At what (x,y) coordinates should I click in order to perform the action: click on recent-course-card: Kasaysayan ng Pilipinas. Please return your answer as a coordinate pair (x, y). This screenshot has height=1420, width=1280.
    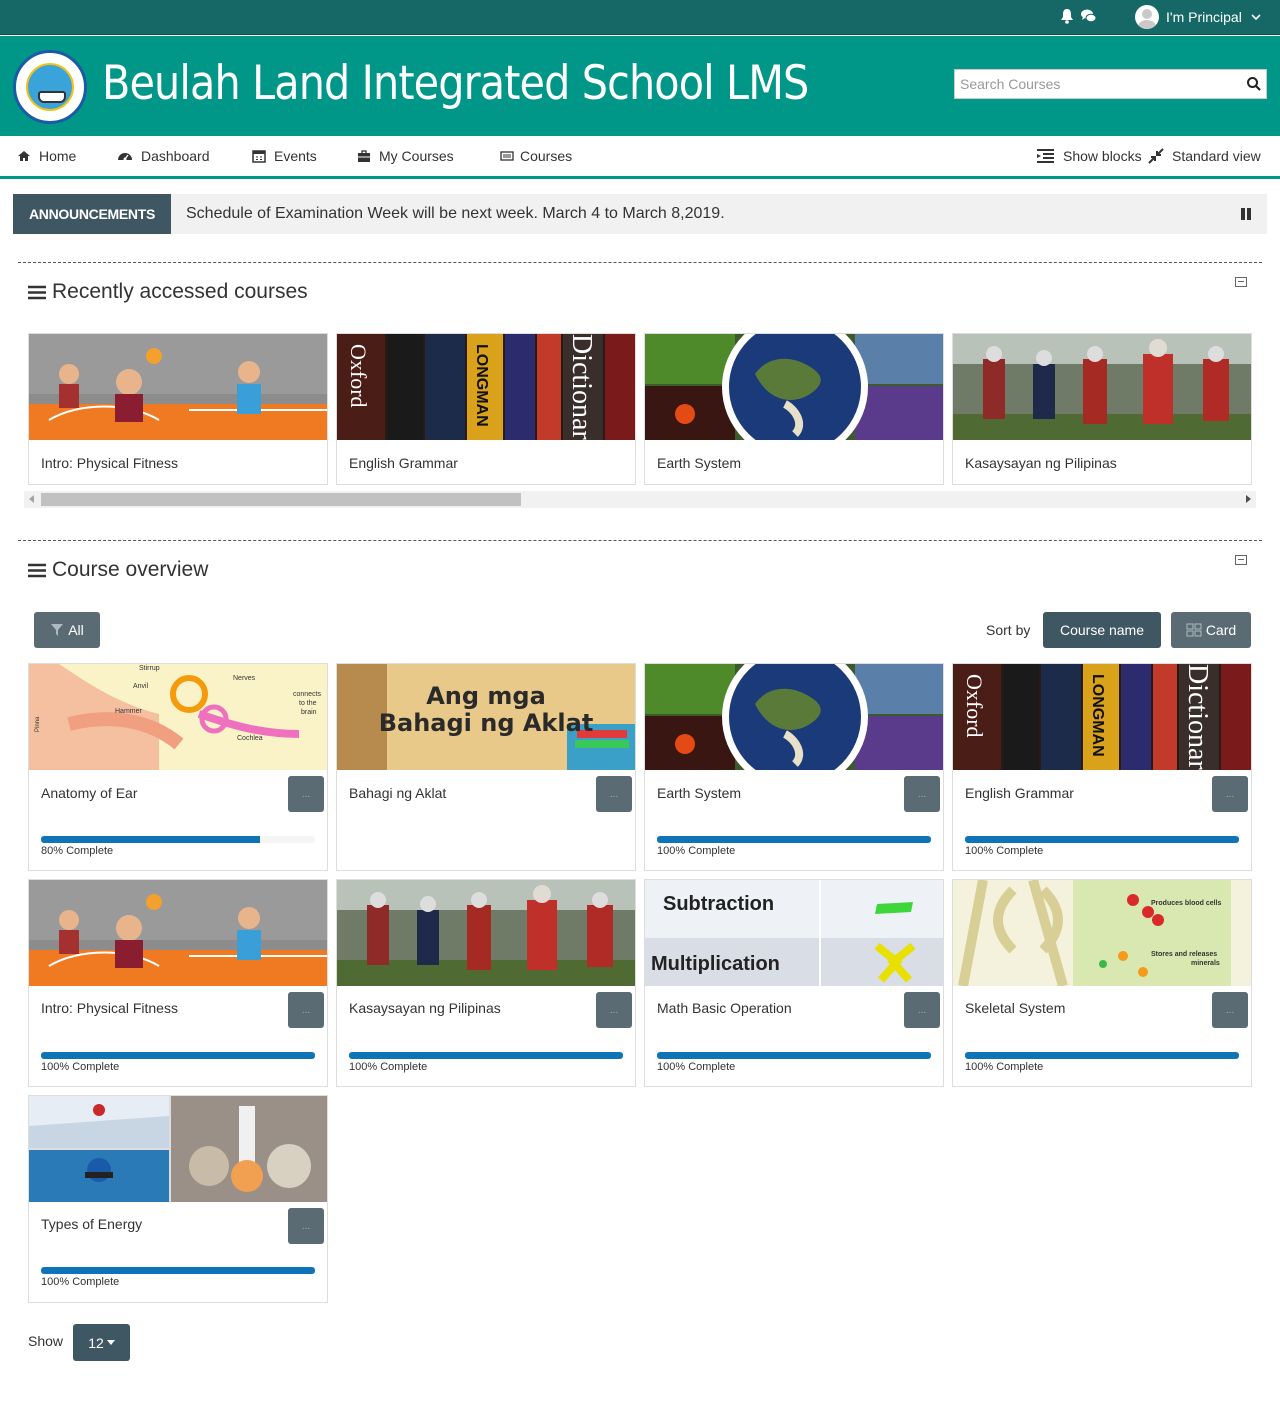
    Looking at the image, I should click on (1102, 409).